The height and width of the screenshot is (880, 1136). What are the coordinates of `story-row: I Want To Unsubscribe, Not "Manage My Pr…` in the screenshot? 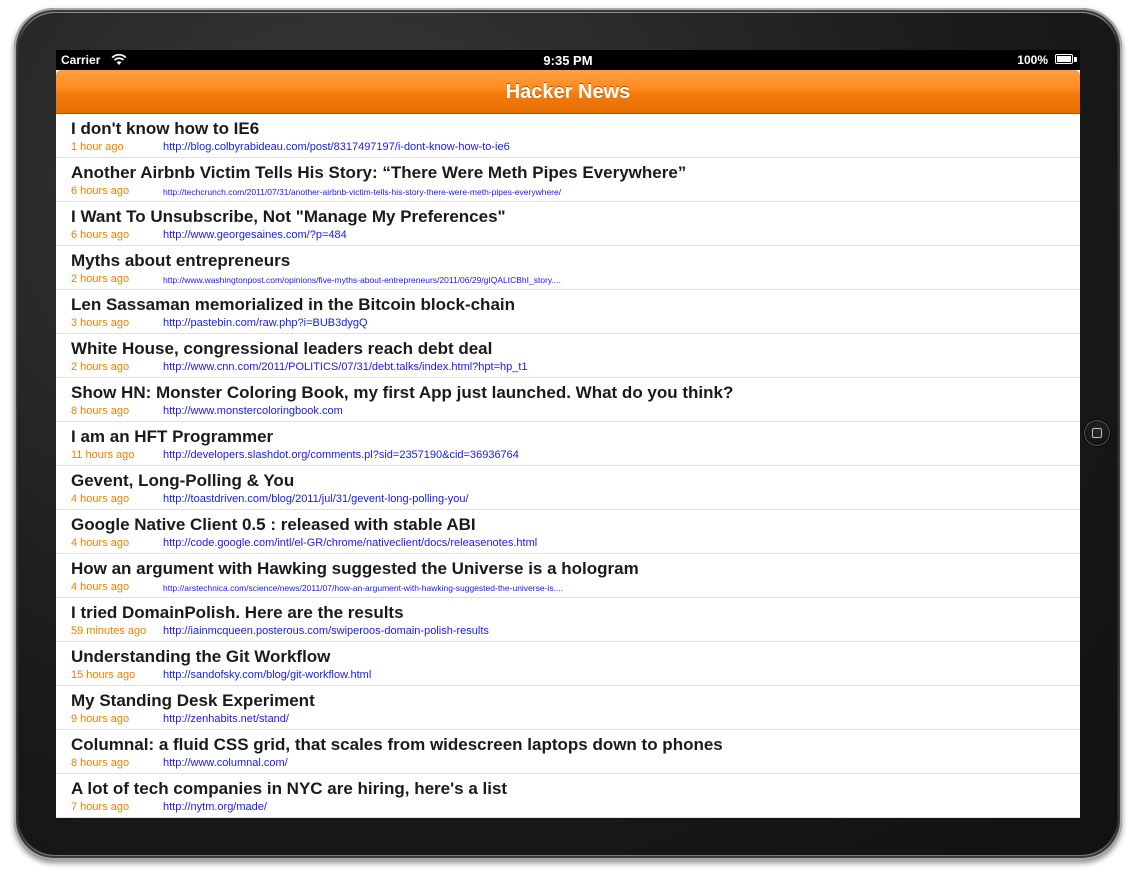 It's located at (568, 224).